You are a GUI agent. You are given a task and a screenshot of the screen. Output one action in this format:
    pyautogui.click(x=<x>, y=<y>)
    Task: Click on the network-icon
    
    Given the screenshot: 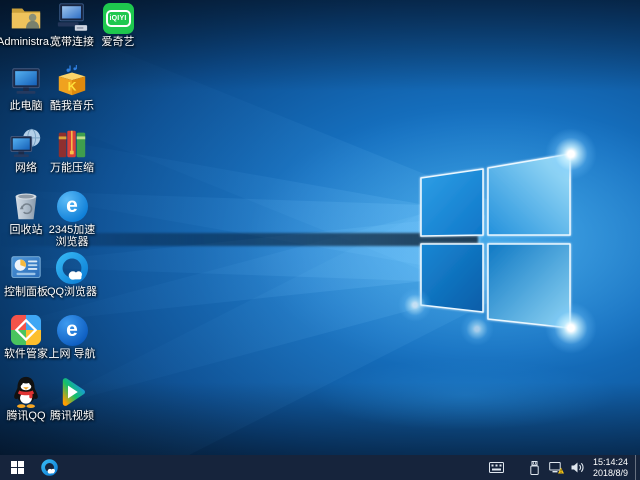 What is the action you would take?
    pyautogui.click(x=26, y=144)
    